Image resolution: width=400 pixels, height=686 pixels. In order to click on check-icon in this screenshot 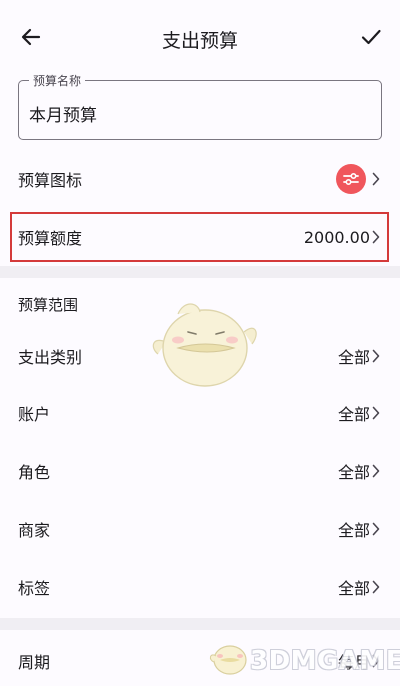, I will do `click(371, 39)`.